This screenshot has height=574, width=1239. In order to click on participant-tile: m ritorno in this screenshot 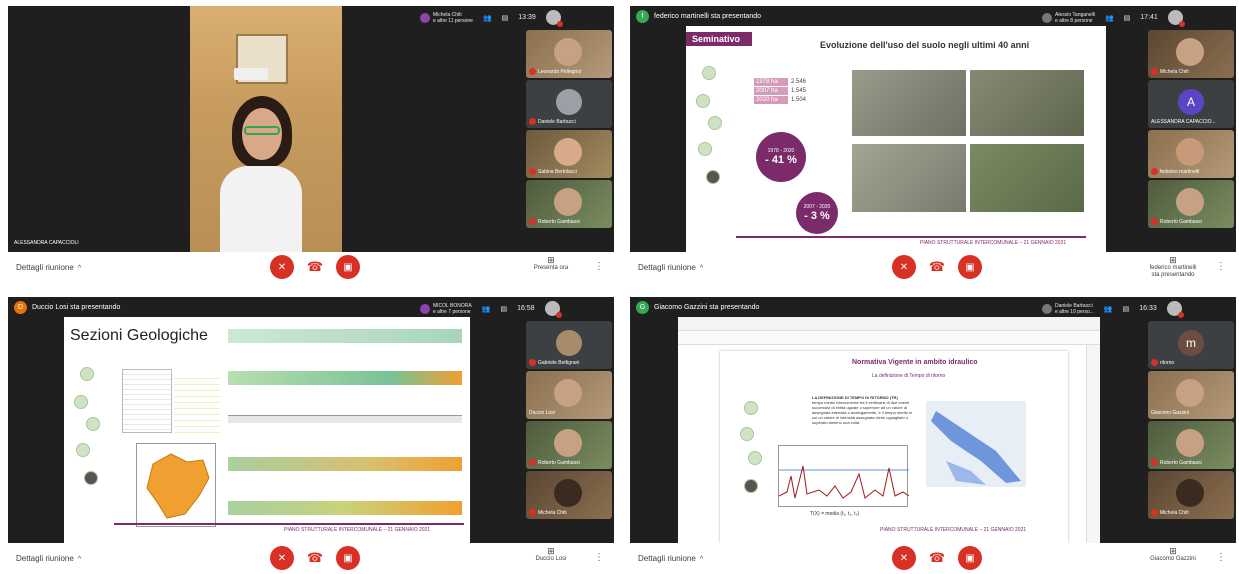, I will do `click(1191, 345)`.